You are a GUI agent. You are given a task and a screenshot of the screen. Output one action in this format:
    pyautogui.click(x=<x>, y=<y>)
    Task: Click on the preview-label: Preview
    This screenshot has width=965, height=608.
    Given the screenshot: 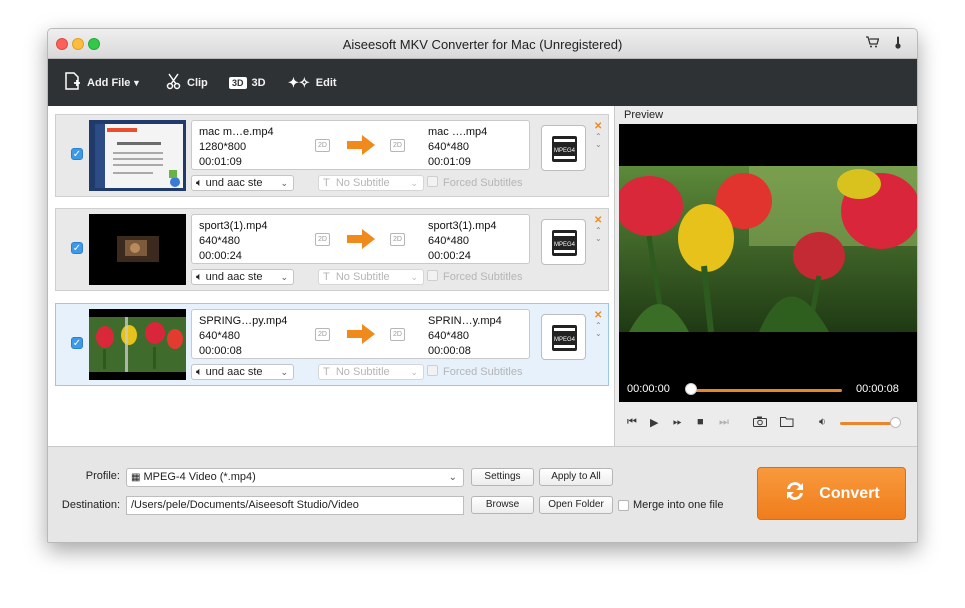 What is the action you would take?
    pyautogui.click(x=644, y=115)
    